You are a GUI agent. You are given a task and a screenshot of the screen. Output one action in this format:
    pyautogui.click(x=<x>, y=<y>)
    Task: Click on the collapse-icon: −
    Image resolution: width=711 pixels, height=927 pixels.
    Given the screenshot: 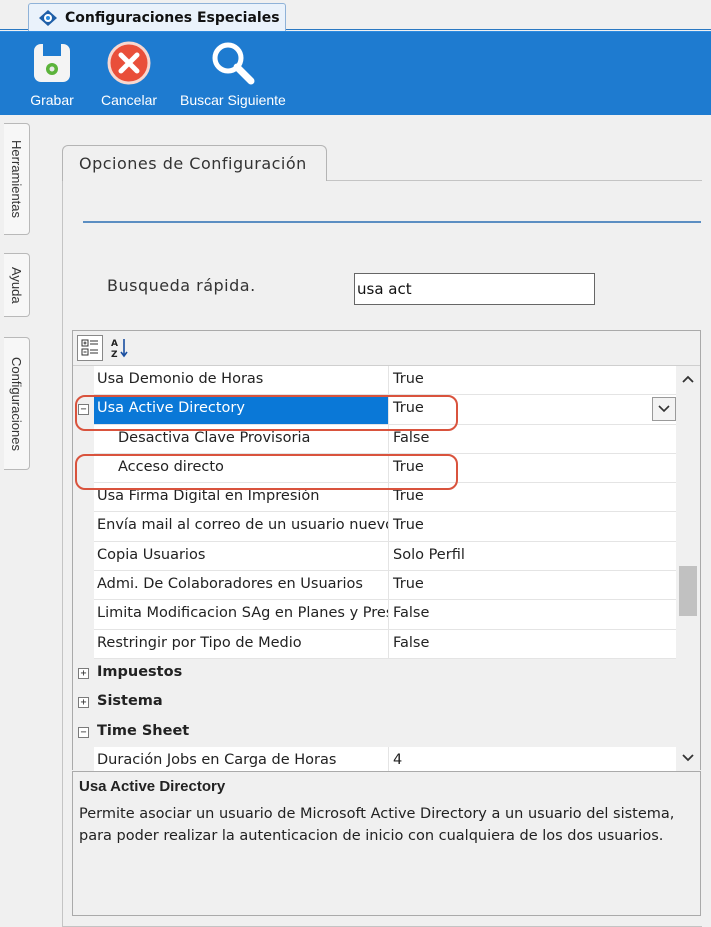 What is the action you would take?
    pyautogui.click(x=83, y=732)
    